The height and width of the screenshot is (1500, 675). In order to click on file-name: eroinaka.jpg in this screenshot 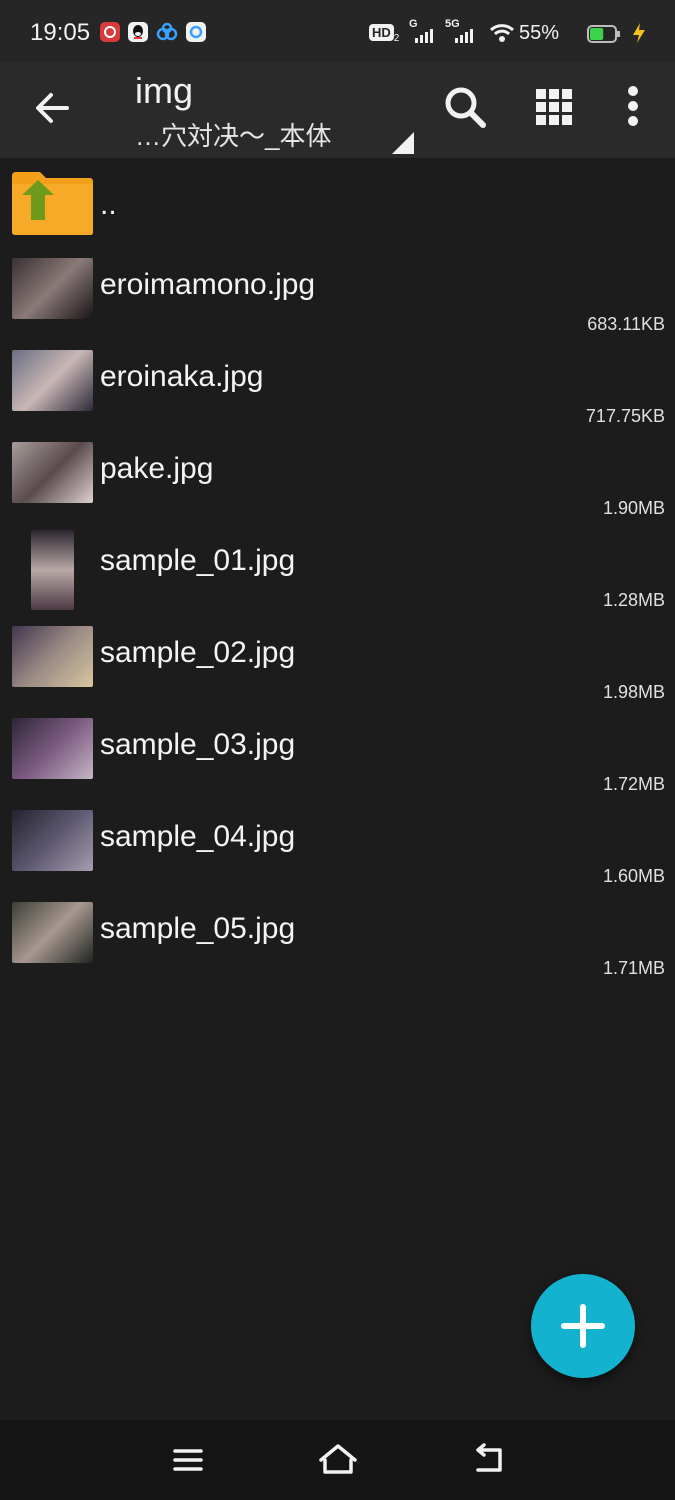, I will do `click(182, 376)`.